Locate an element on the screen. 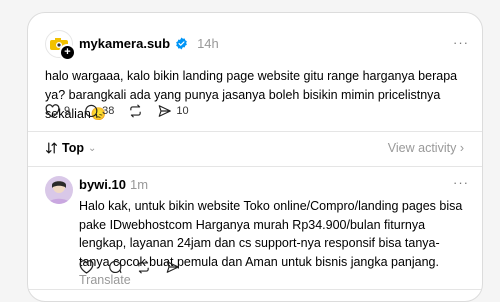 Image resolution: width=500 pixels, height=302 pixels. reply-share-button is located at coordinates (172, 267).